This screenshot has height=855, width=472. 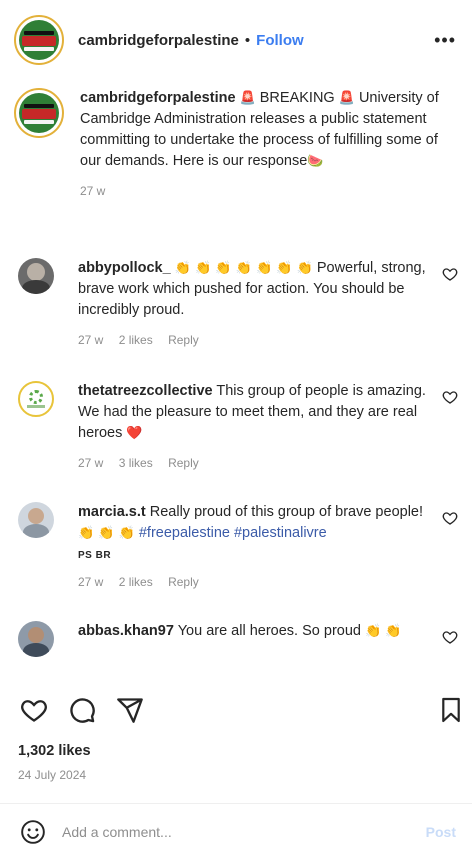 I want to click on comment-username: abbas.khan97, so click(x=126, y=631).